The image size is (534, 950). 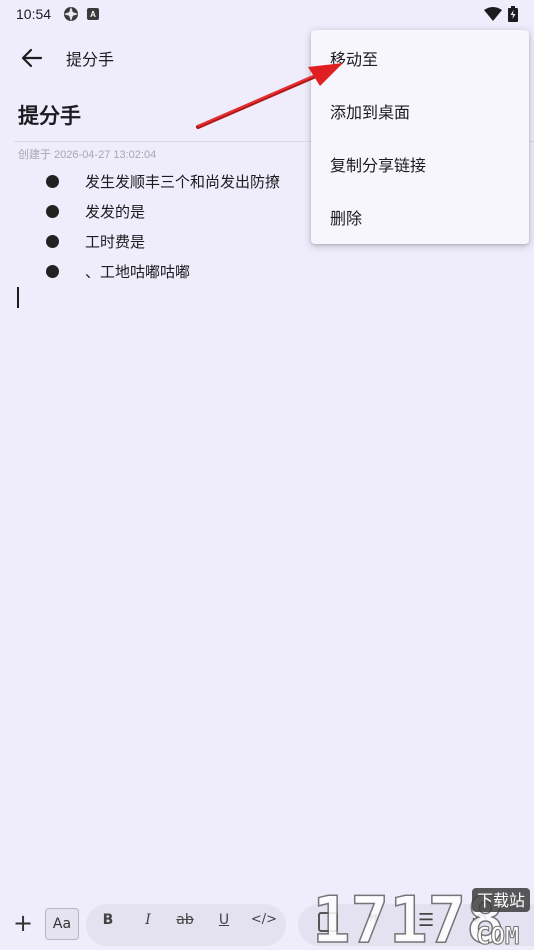 I want to click on back-arrow-icon, so click(x=32, y=58).